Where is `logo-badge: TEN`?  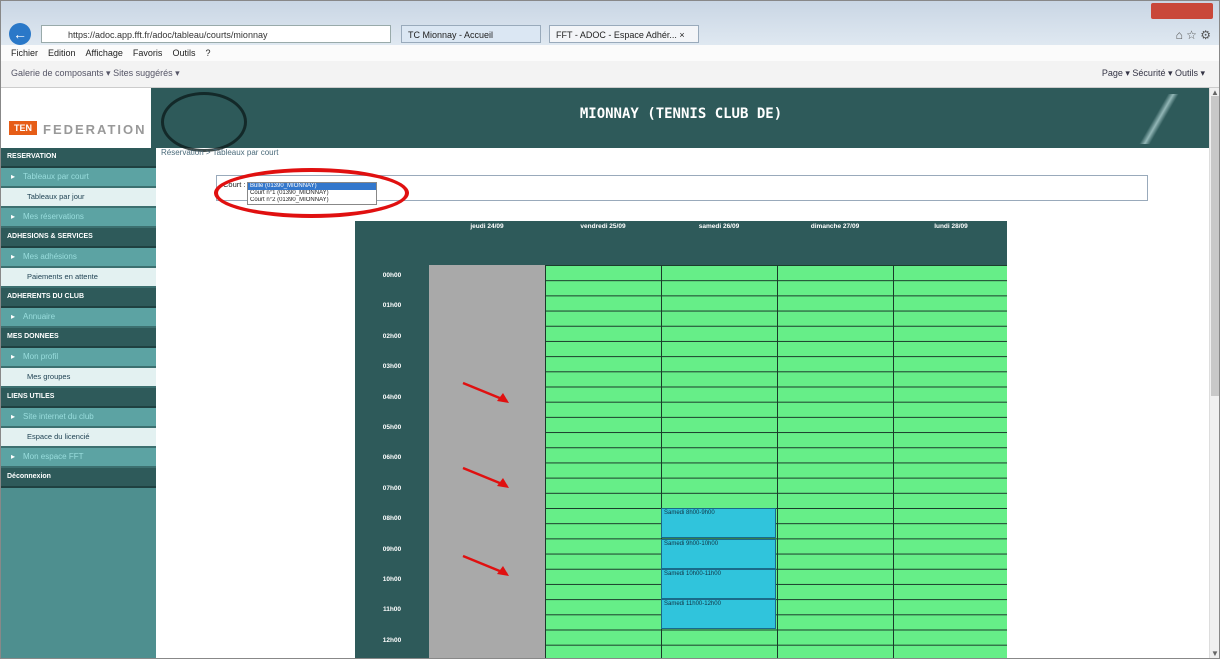
logo-badge: TEN is located at coordinates (23, 128).